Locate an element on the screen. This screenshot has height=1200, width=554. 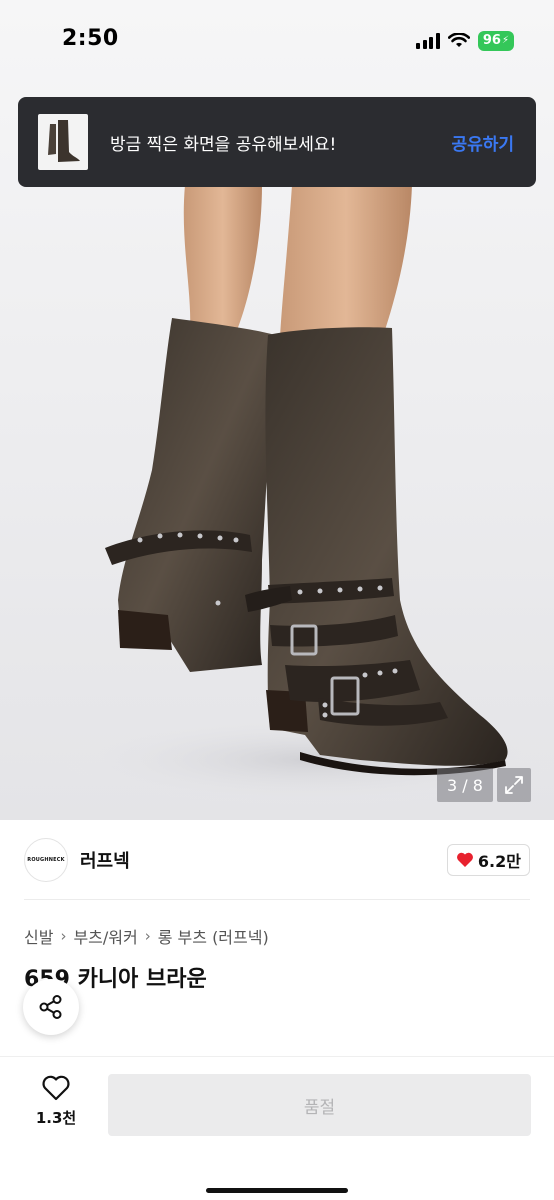
status-time: 2:50 is located at coordinates (90, 38).